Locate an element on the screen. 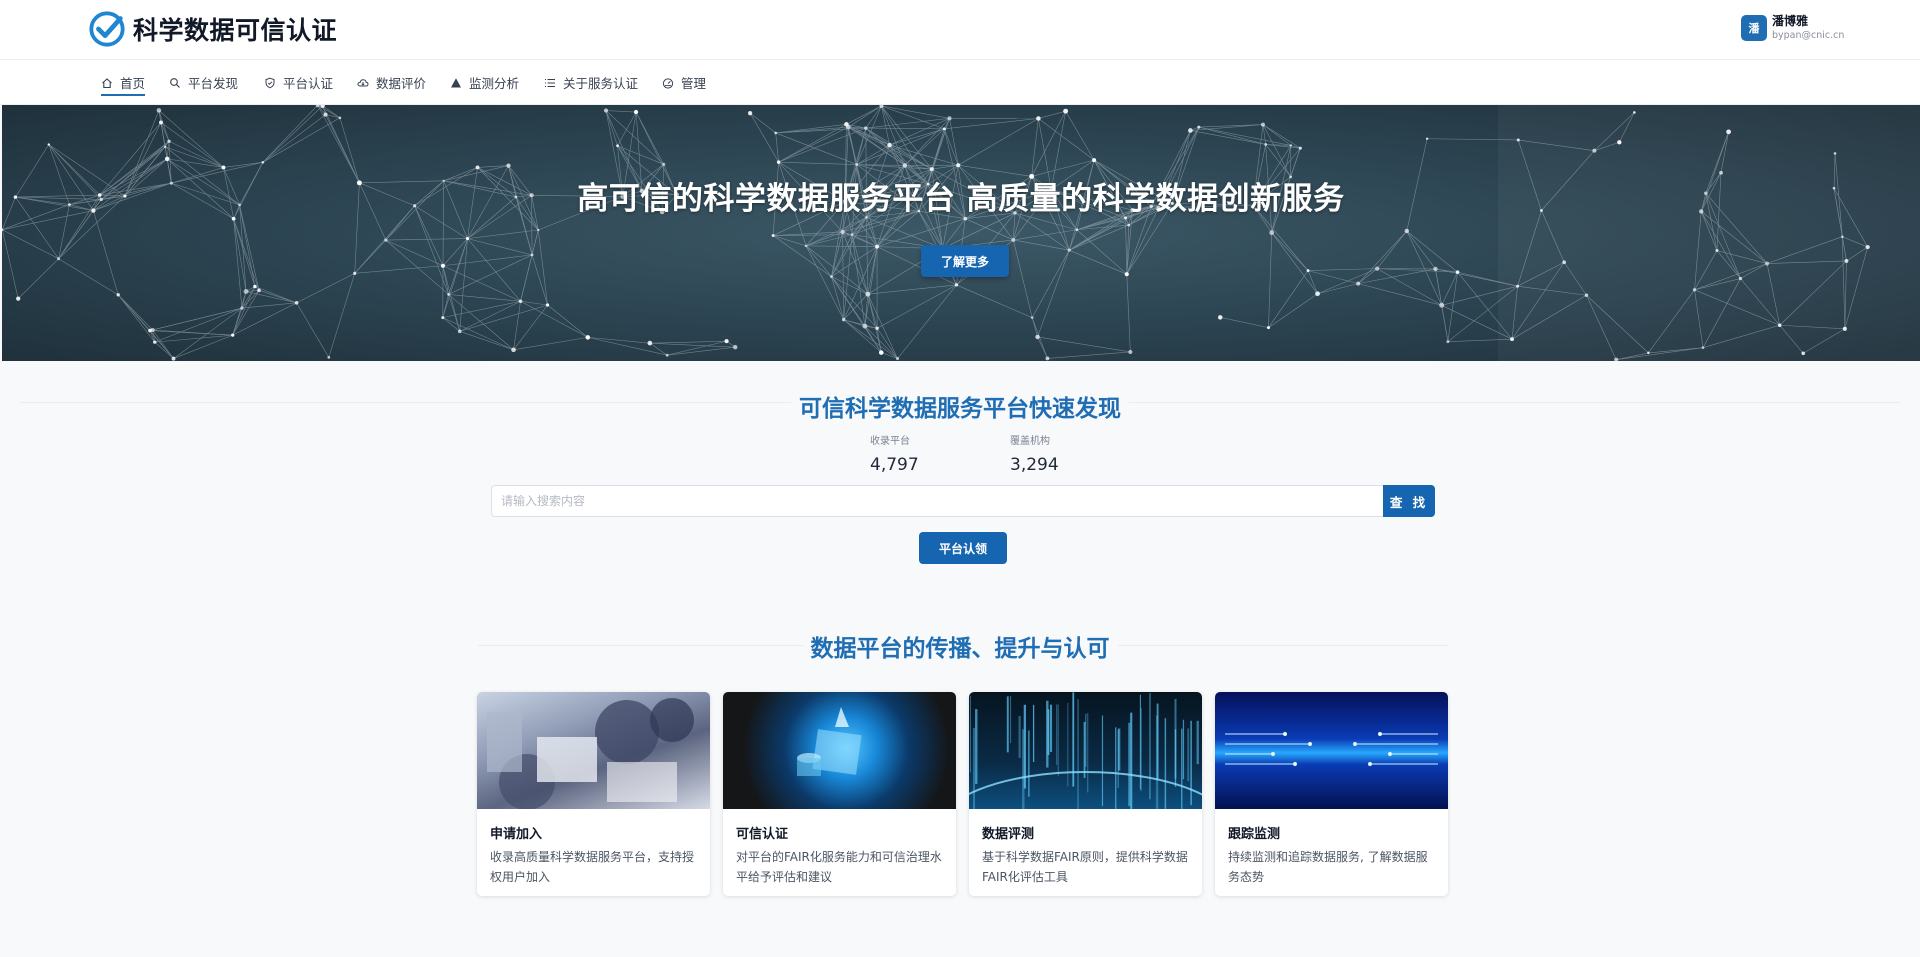 This screenshot has width=1920, height=957. main-nav: 首页 平台发现 平台认证 数据评价 监测分析 关于服务认证 管理 is located at coordinates (960, 82).